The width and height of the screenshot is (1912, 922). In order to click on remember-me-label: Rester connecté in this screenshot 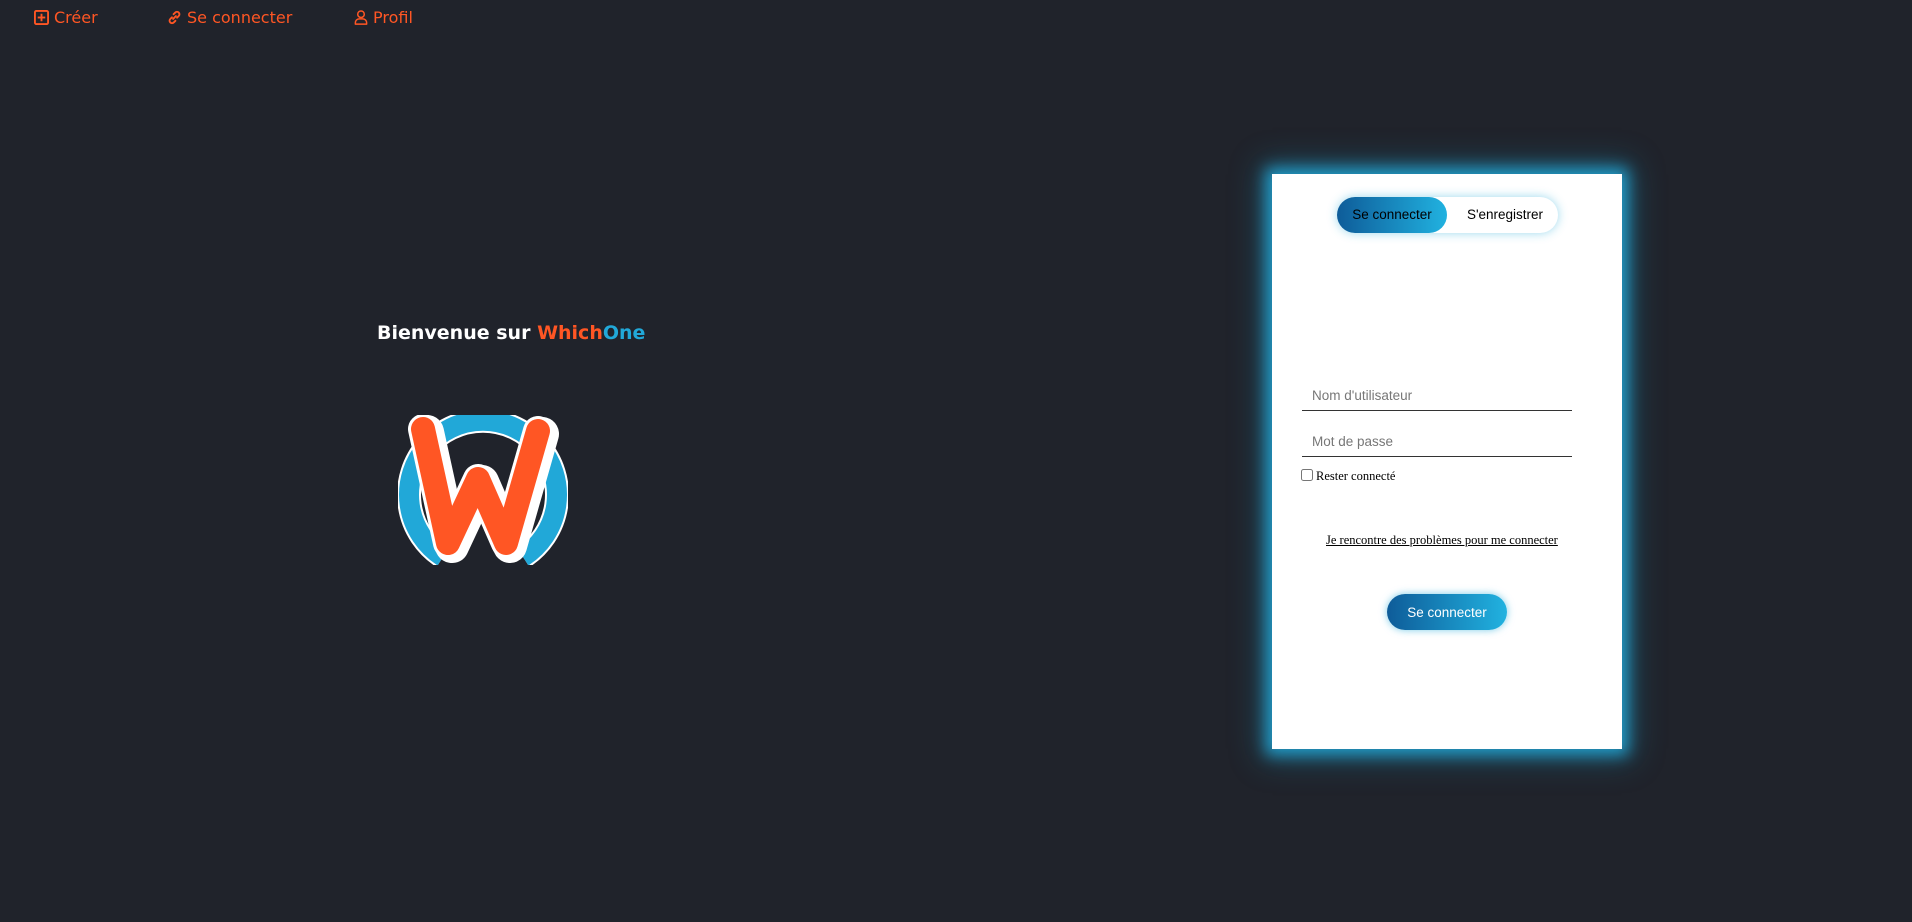, I will do `click(1356, 476)`.